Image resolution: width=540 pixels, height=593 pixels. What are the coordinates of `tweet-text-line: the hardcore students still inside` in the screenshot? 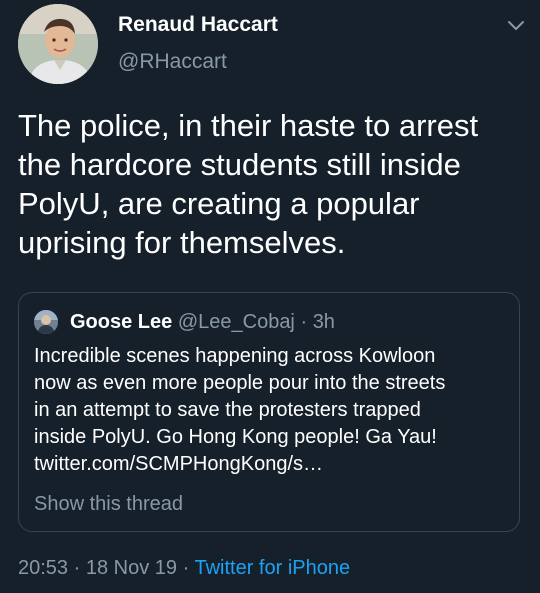 It's located at (239, 164).